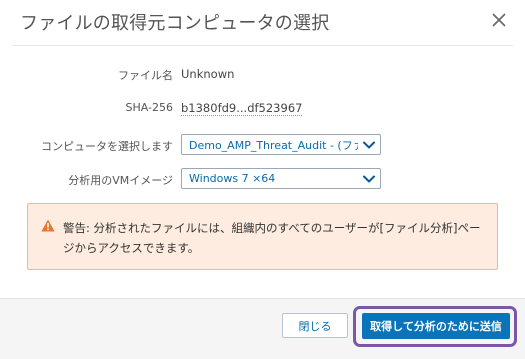 The width and height of the screenshot is (525, 359). Describe the element at coordinates (241, 108) in the screenshot. I see `sha256-value: b1380fd9...df523967` at that location.